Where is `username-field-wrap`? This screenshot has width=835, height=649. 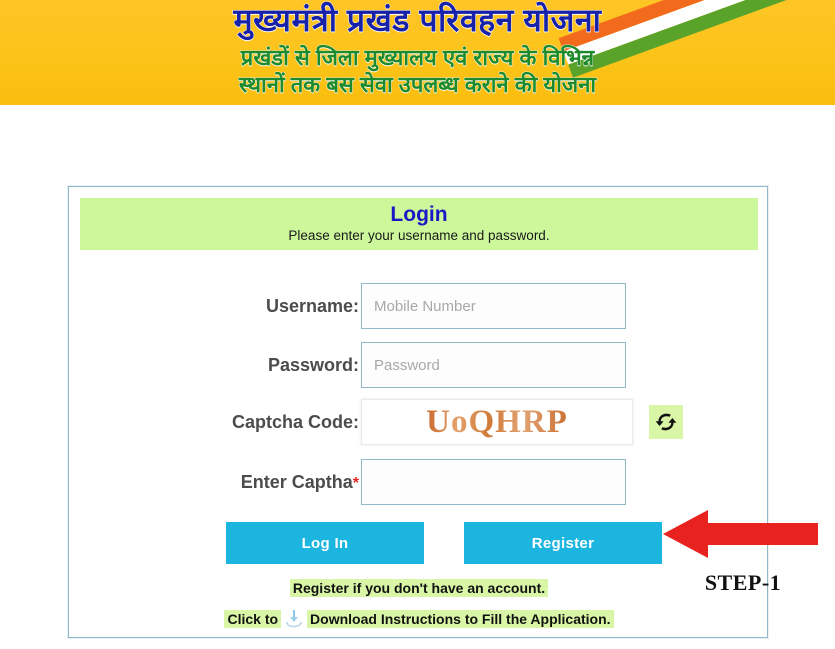
username-field-wrap is located at coordinates (493, 306).